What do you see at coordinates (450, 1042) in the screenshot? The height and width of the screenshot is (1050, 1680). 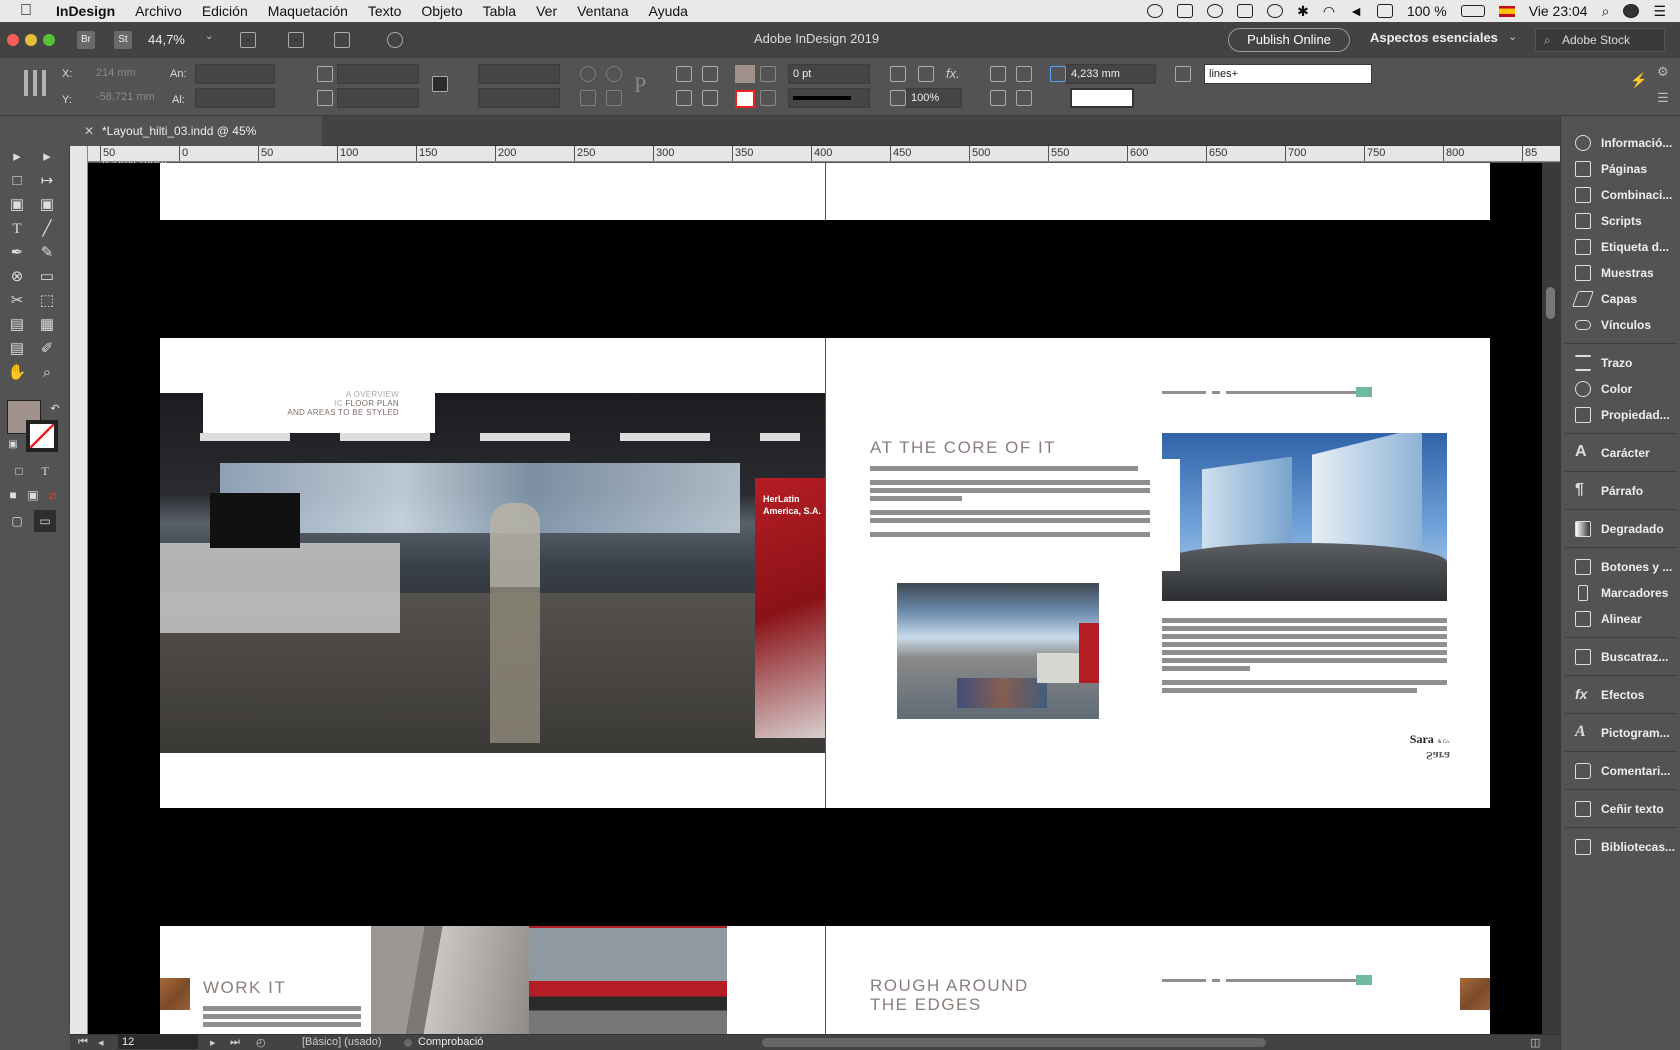 I see `preflight-label: Comprobació` at bounding box center [450, 1042].